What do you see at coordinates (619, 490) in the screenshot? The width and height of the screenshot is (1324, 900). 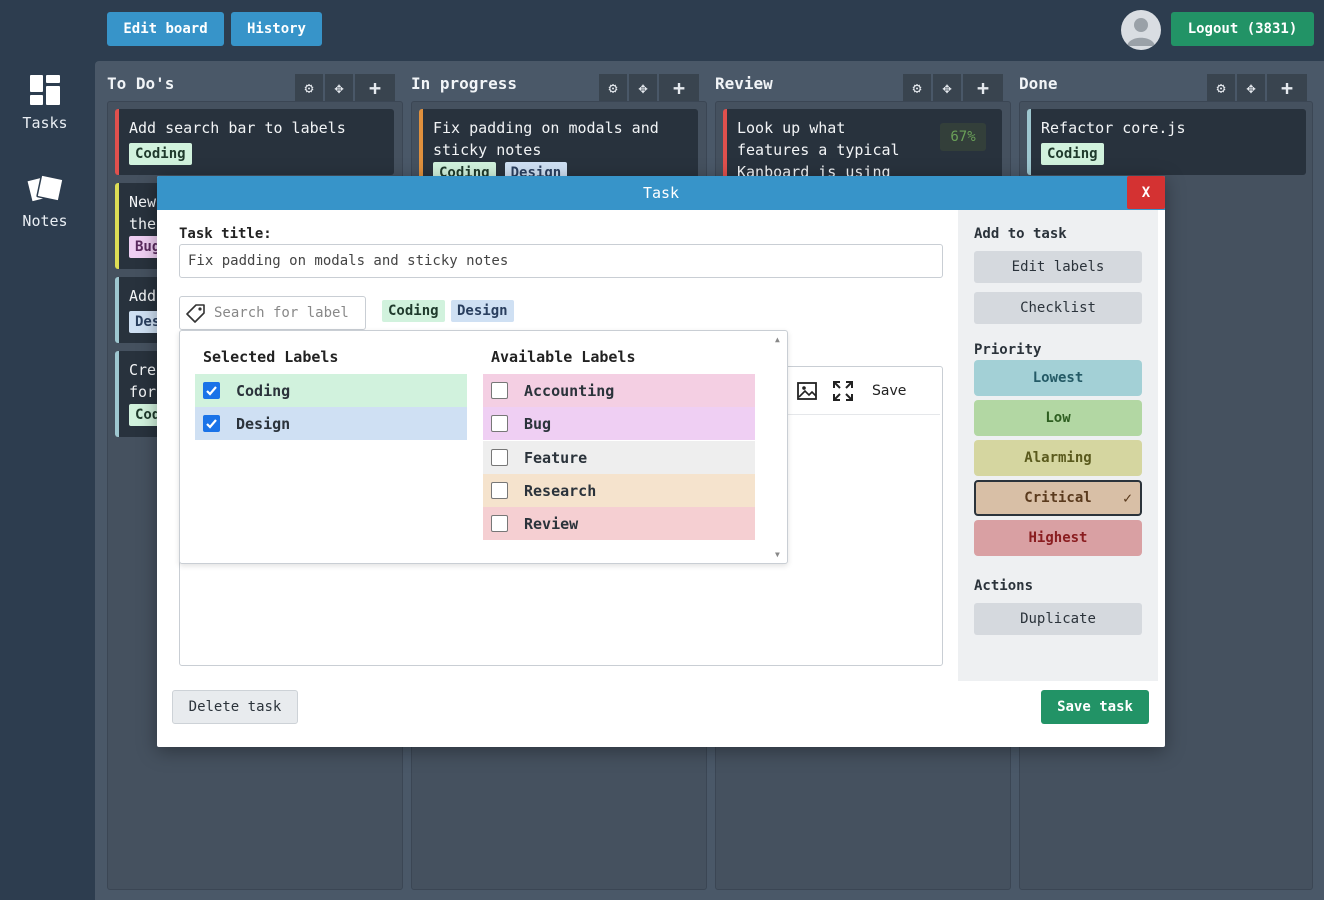 I see `label-option-research: Research` at bounding box center [619, 490].